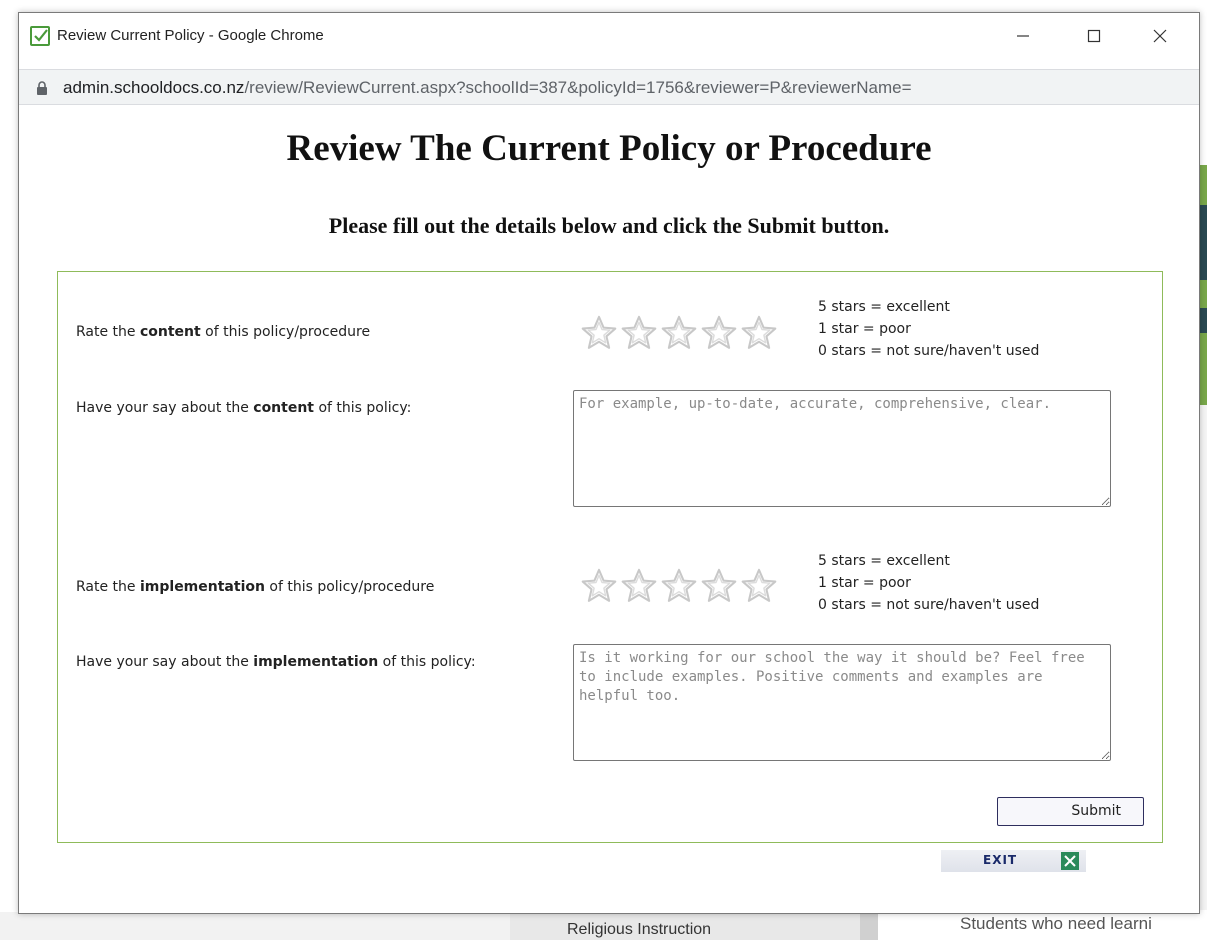  Describe the element at coordinates (202, 587) in the screenshot. I see `implementation-rating-label-bold: implementation` at that location.